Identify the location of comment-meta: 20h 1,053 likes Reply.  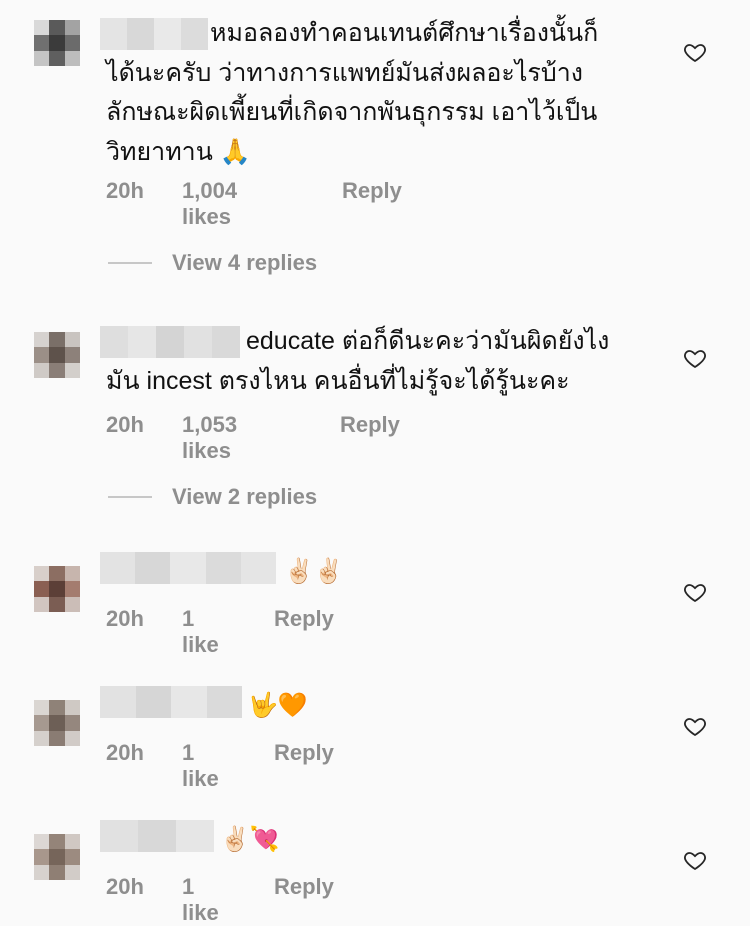
(253, 437).